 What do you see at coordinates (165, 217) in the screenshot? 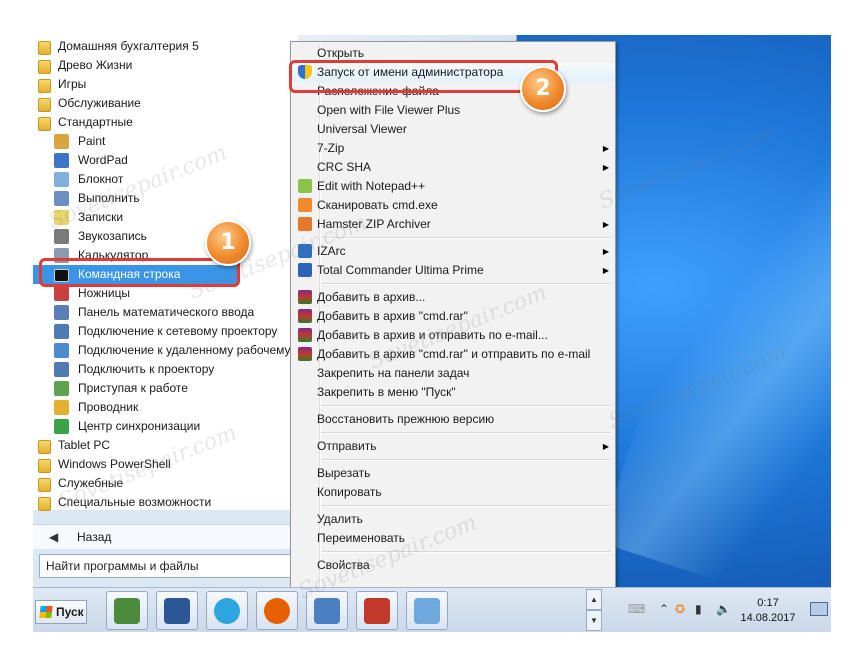
I see `program-item: Записки` at bounding box center [165, 217].